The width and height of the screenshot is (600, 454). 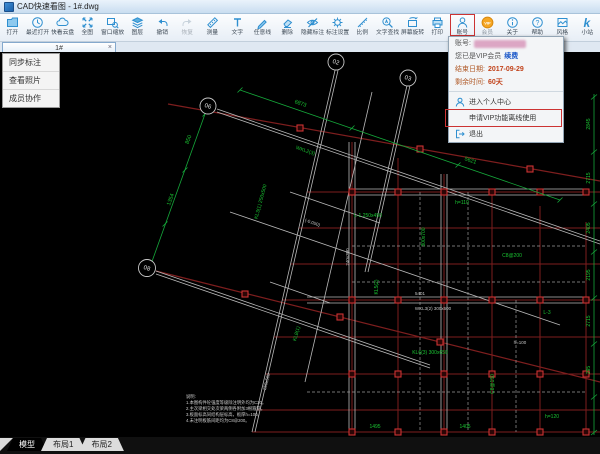 I want to click on toolbar-button-window-zoom: 窗口缩放, so click(x=112, y=25).